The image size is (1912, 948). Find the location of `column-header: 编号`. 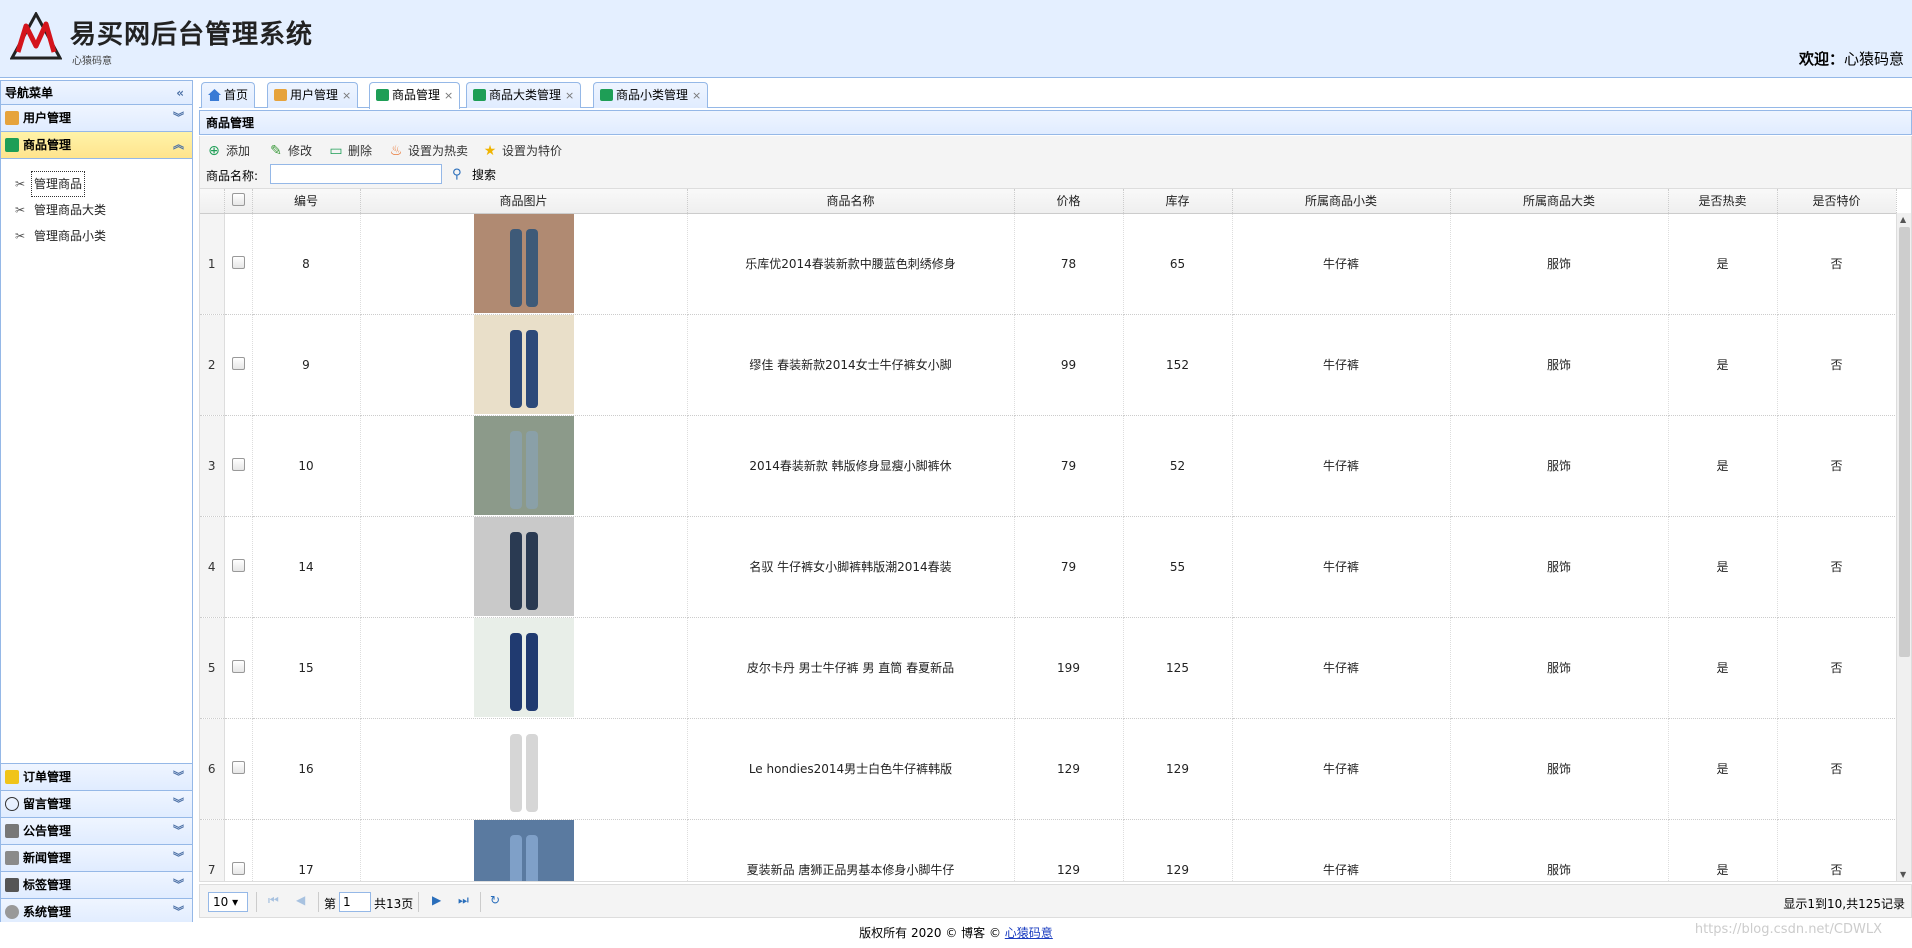

column-header: 编号 is located at coordinates (306, 201).